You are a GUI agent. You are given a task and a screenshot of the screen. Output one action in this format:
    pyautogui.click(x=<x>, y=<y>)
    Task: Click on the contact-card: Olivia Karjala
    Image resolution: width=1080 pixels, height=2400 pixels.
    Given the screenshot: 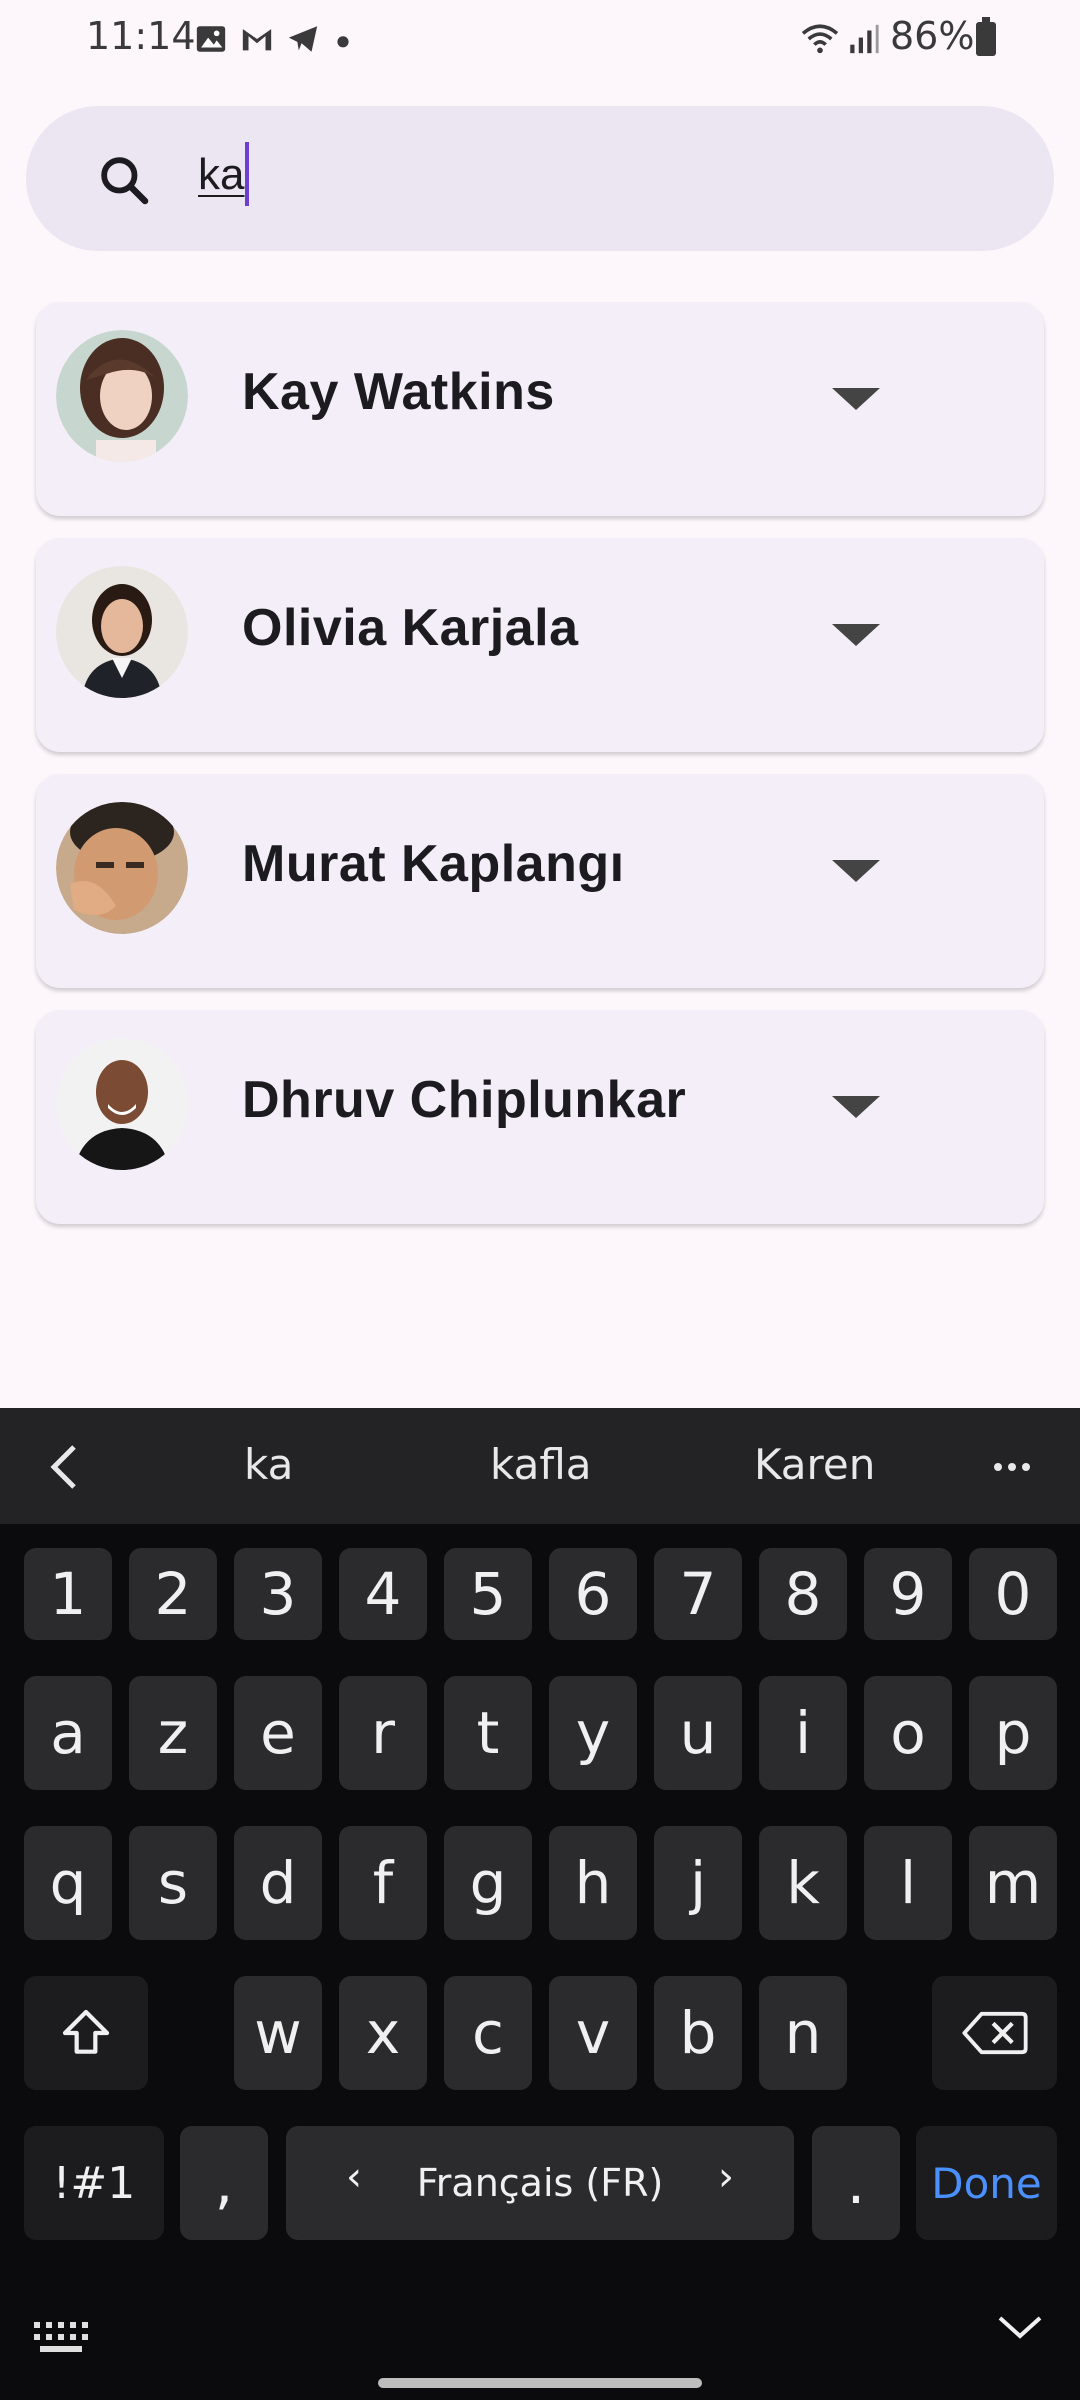 What is the action you would take?
    pyautogui.click(x=540, y=645)
    